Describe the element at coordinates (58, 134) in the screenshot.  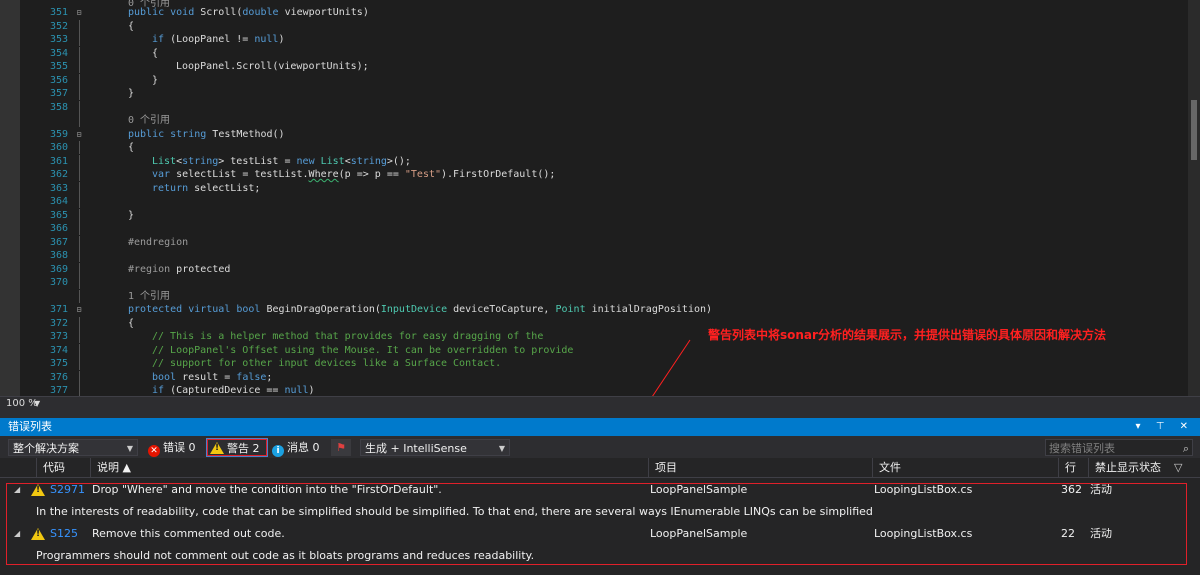
I see `line-number: 359` at that location.